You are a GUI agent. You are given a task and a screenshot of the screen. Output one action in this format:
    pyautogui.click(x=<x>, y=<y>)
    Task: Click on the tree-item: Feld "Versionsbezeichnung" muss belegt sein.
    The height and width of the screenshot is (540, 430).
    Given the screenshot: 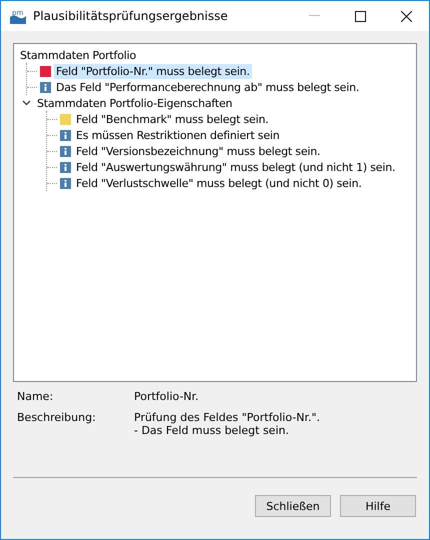 What is the action you would take?
    pyautogui.click(x=198, y=151)
    